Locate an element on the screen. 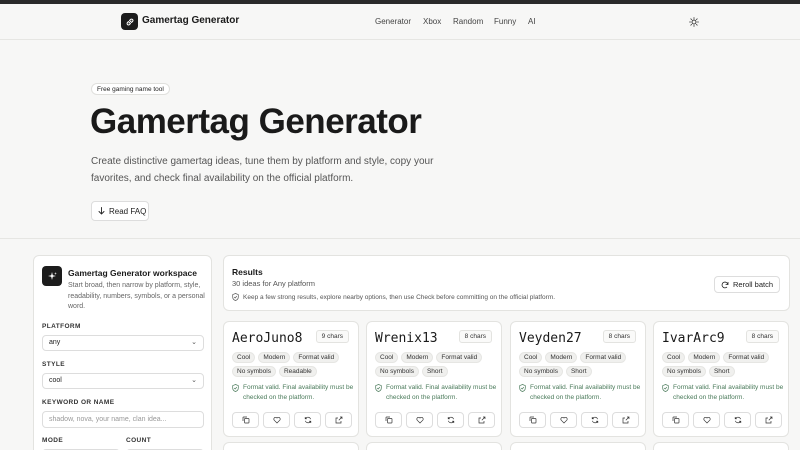 The height and width of the screenshot is (450, 800). gamertag-name: Veyden27 is located at coordinates (550, 338).